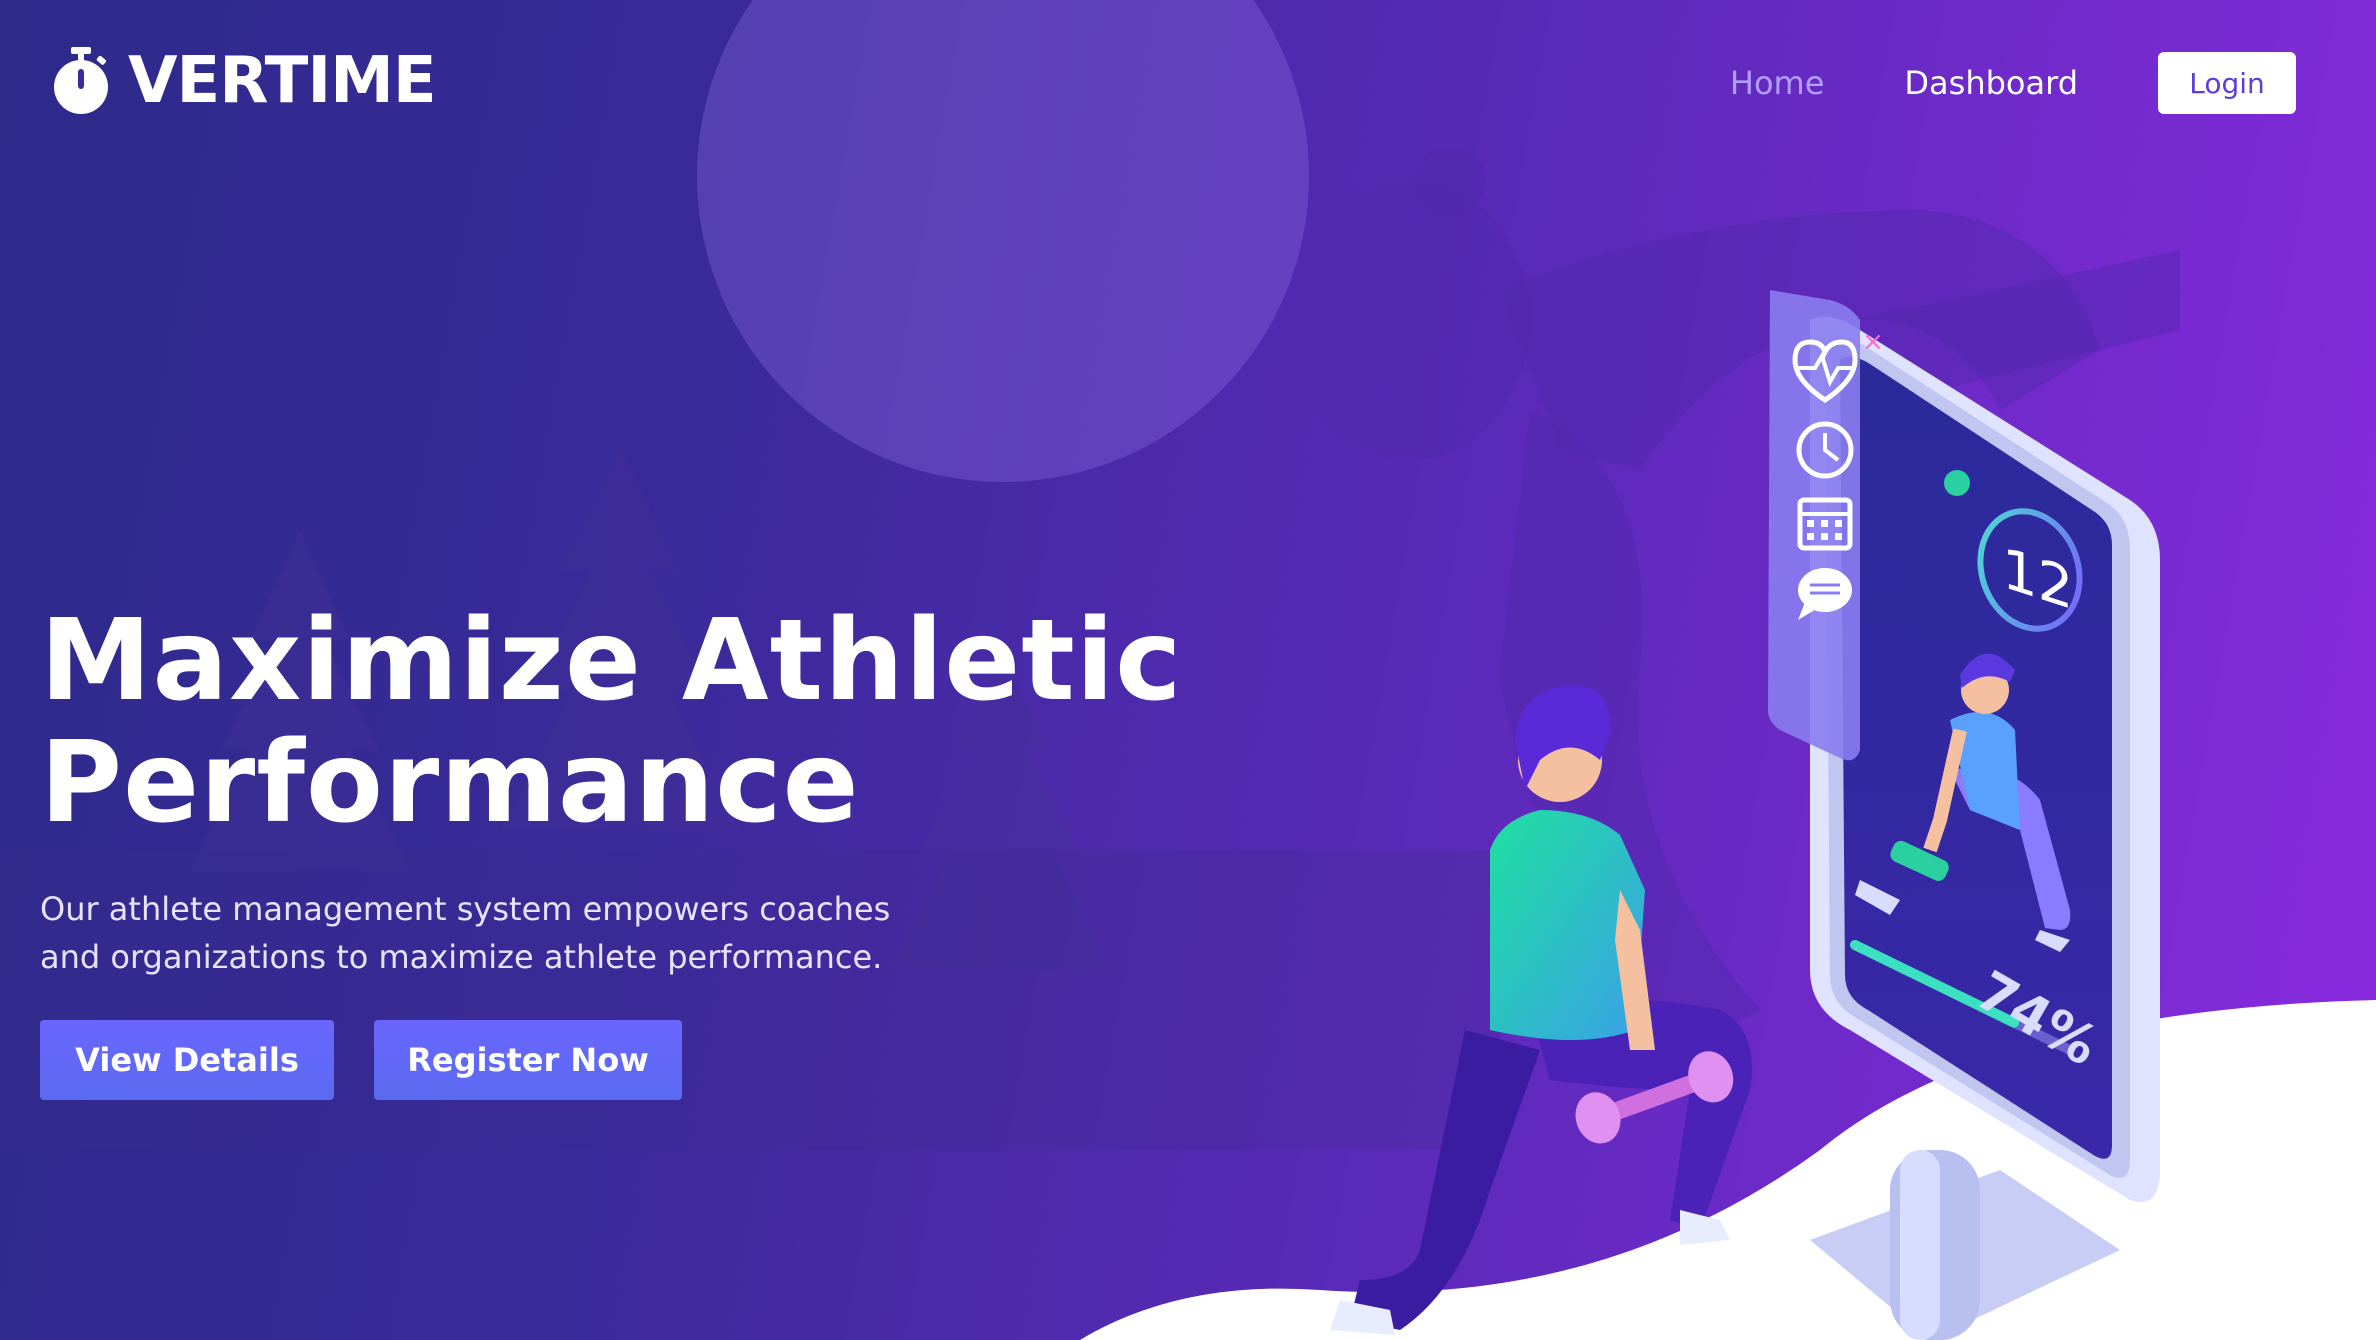  What do you see at coordinates (1965, 1245) in the screenshot?
I see `phone-stand` at bounding box center [1965, 1245].